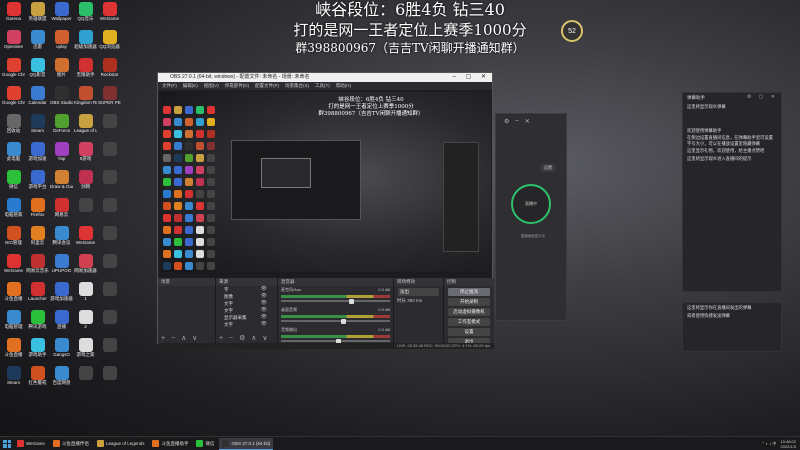 This screenshot has width=800, height=450. Describe the element at coordinates (37, 380) in the screenshot. I see `desktop-icon: 红色警戒` at that location.